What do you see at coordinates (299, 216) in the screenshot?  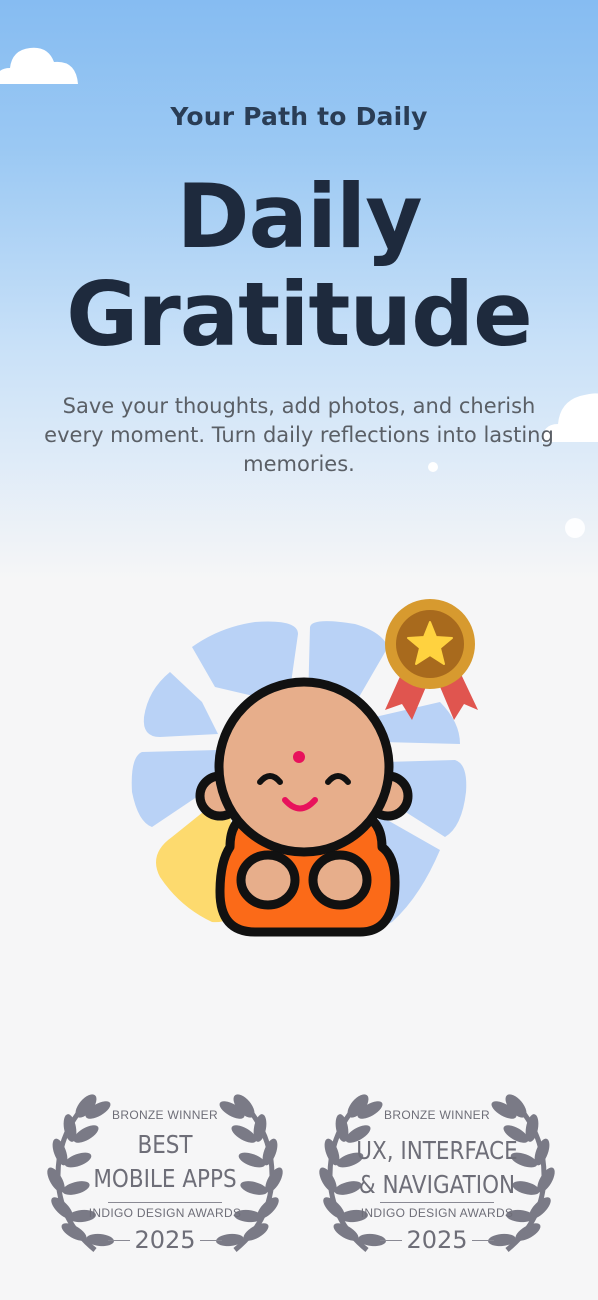 I see `title-line-1: Daily` at bounding box center [299, 216].